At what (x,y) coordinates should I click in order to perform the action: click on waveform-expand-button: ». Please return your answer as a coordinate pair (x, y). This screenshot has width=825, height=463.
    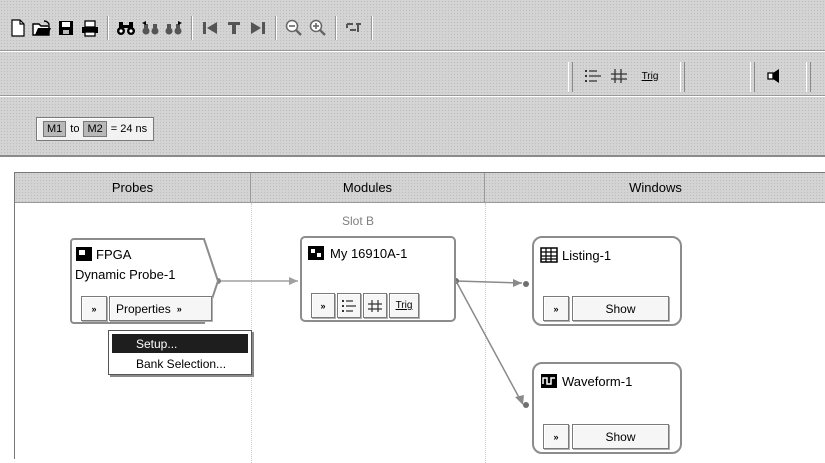
    Looking at the image, I should click on (556, 436).